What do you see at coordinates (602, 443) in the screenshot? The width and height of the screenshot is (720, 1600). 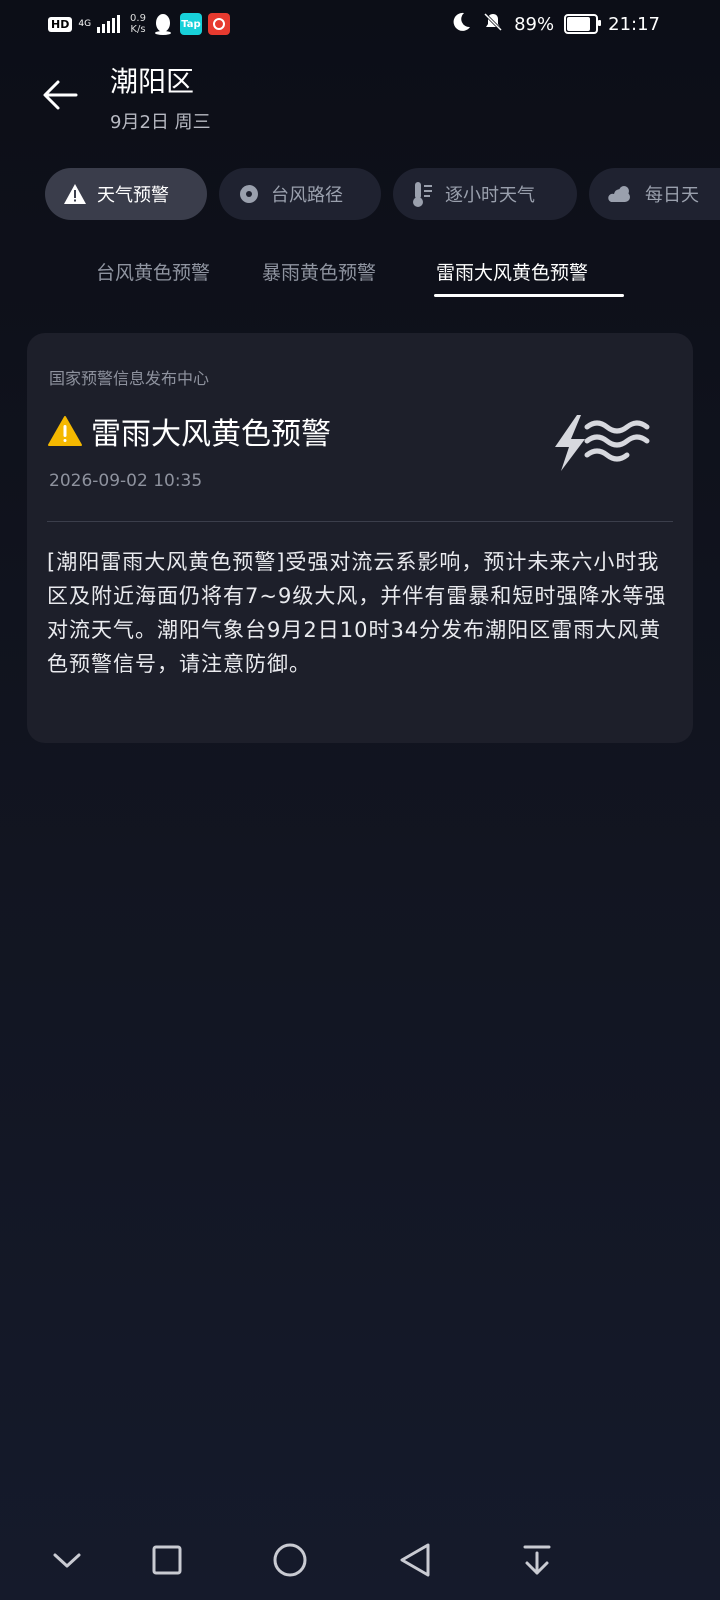 I see `thunder-wind-icon` at bounding box center [602, 443].